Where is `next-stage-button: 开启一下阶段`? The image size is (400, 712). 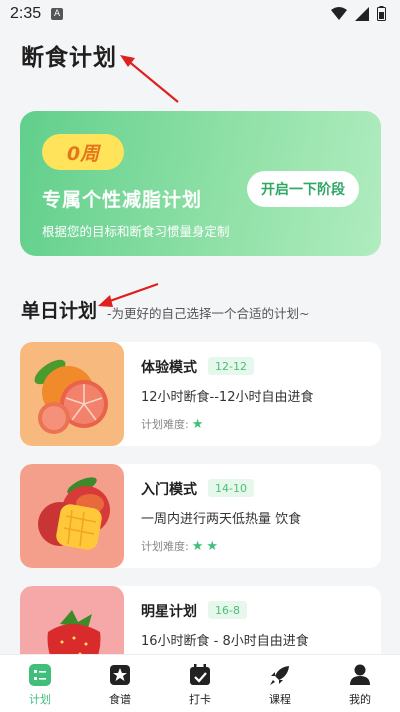
next-stage-button: 开启一下阶段 is located at coordinates (303, 189).